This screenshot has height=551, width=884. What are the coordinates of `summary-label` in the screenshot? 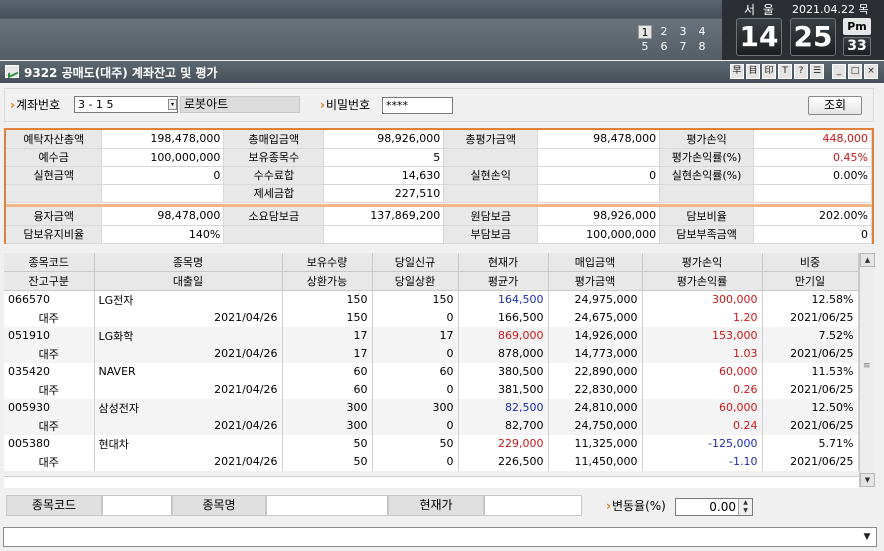 It's located at (491, 193).